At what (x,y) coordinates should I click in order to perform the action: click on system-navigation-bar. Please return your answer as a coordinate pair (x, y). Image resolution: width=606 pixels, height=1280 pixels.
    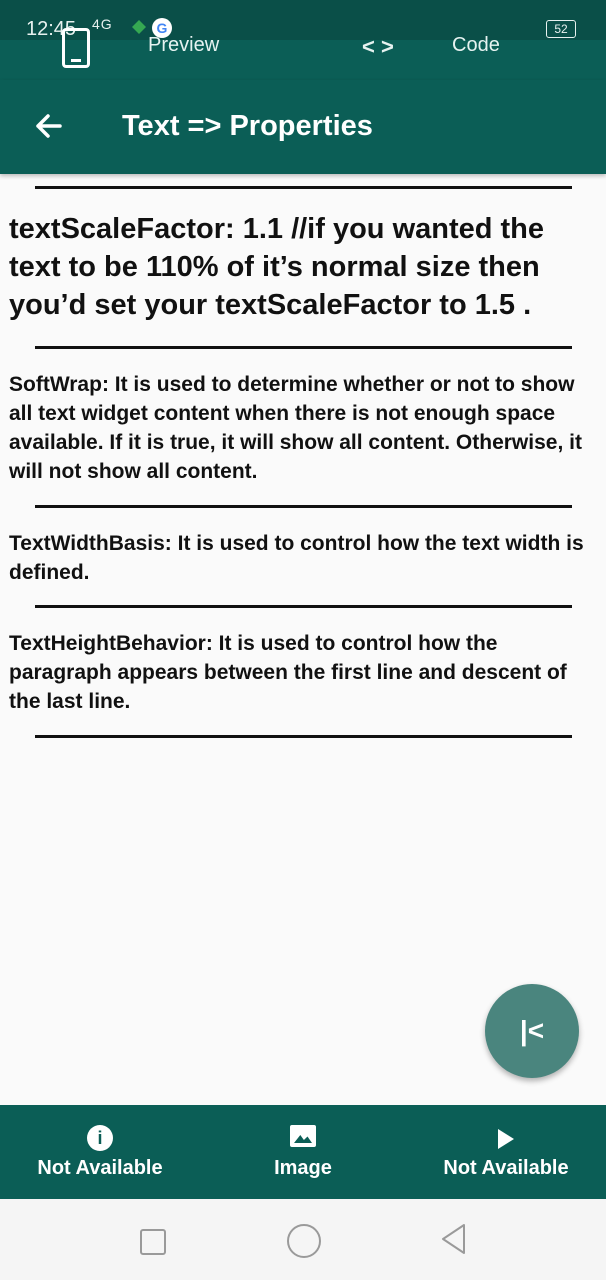
    Looking at the image, I should click on (303, 1239).